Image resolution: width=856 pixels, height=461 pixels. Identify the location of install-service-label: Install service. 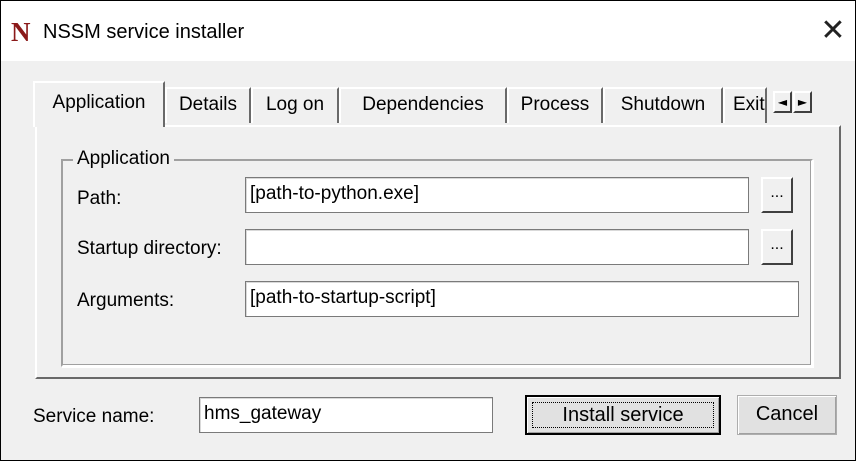
(623, 415).